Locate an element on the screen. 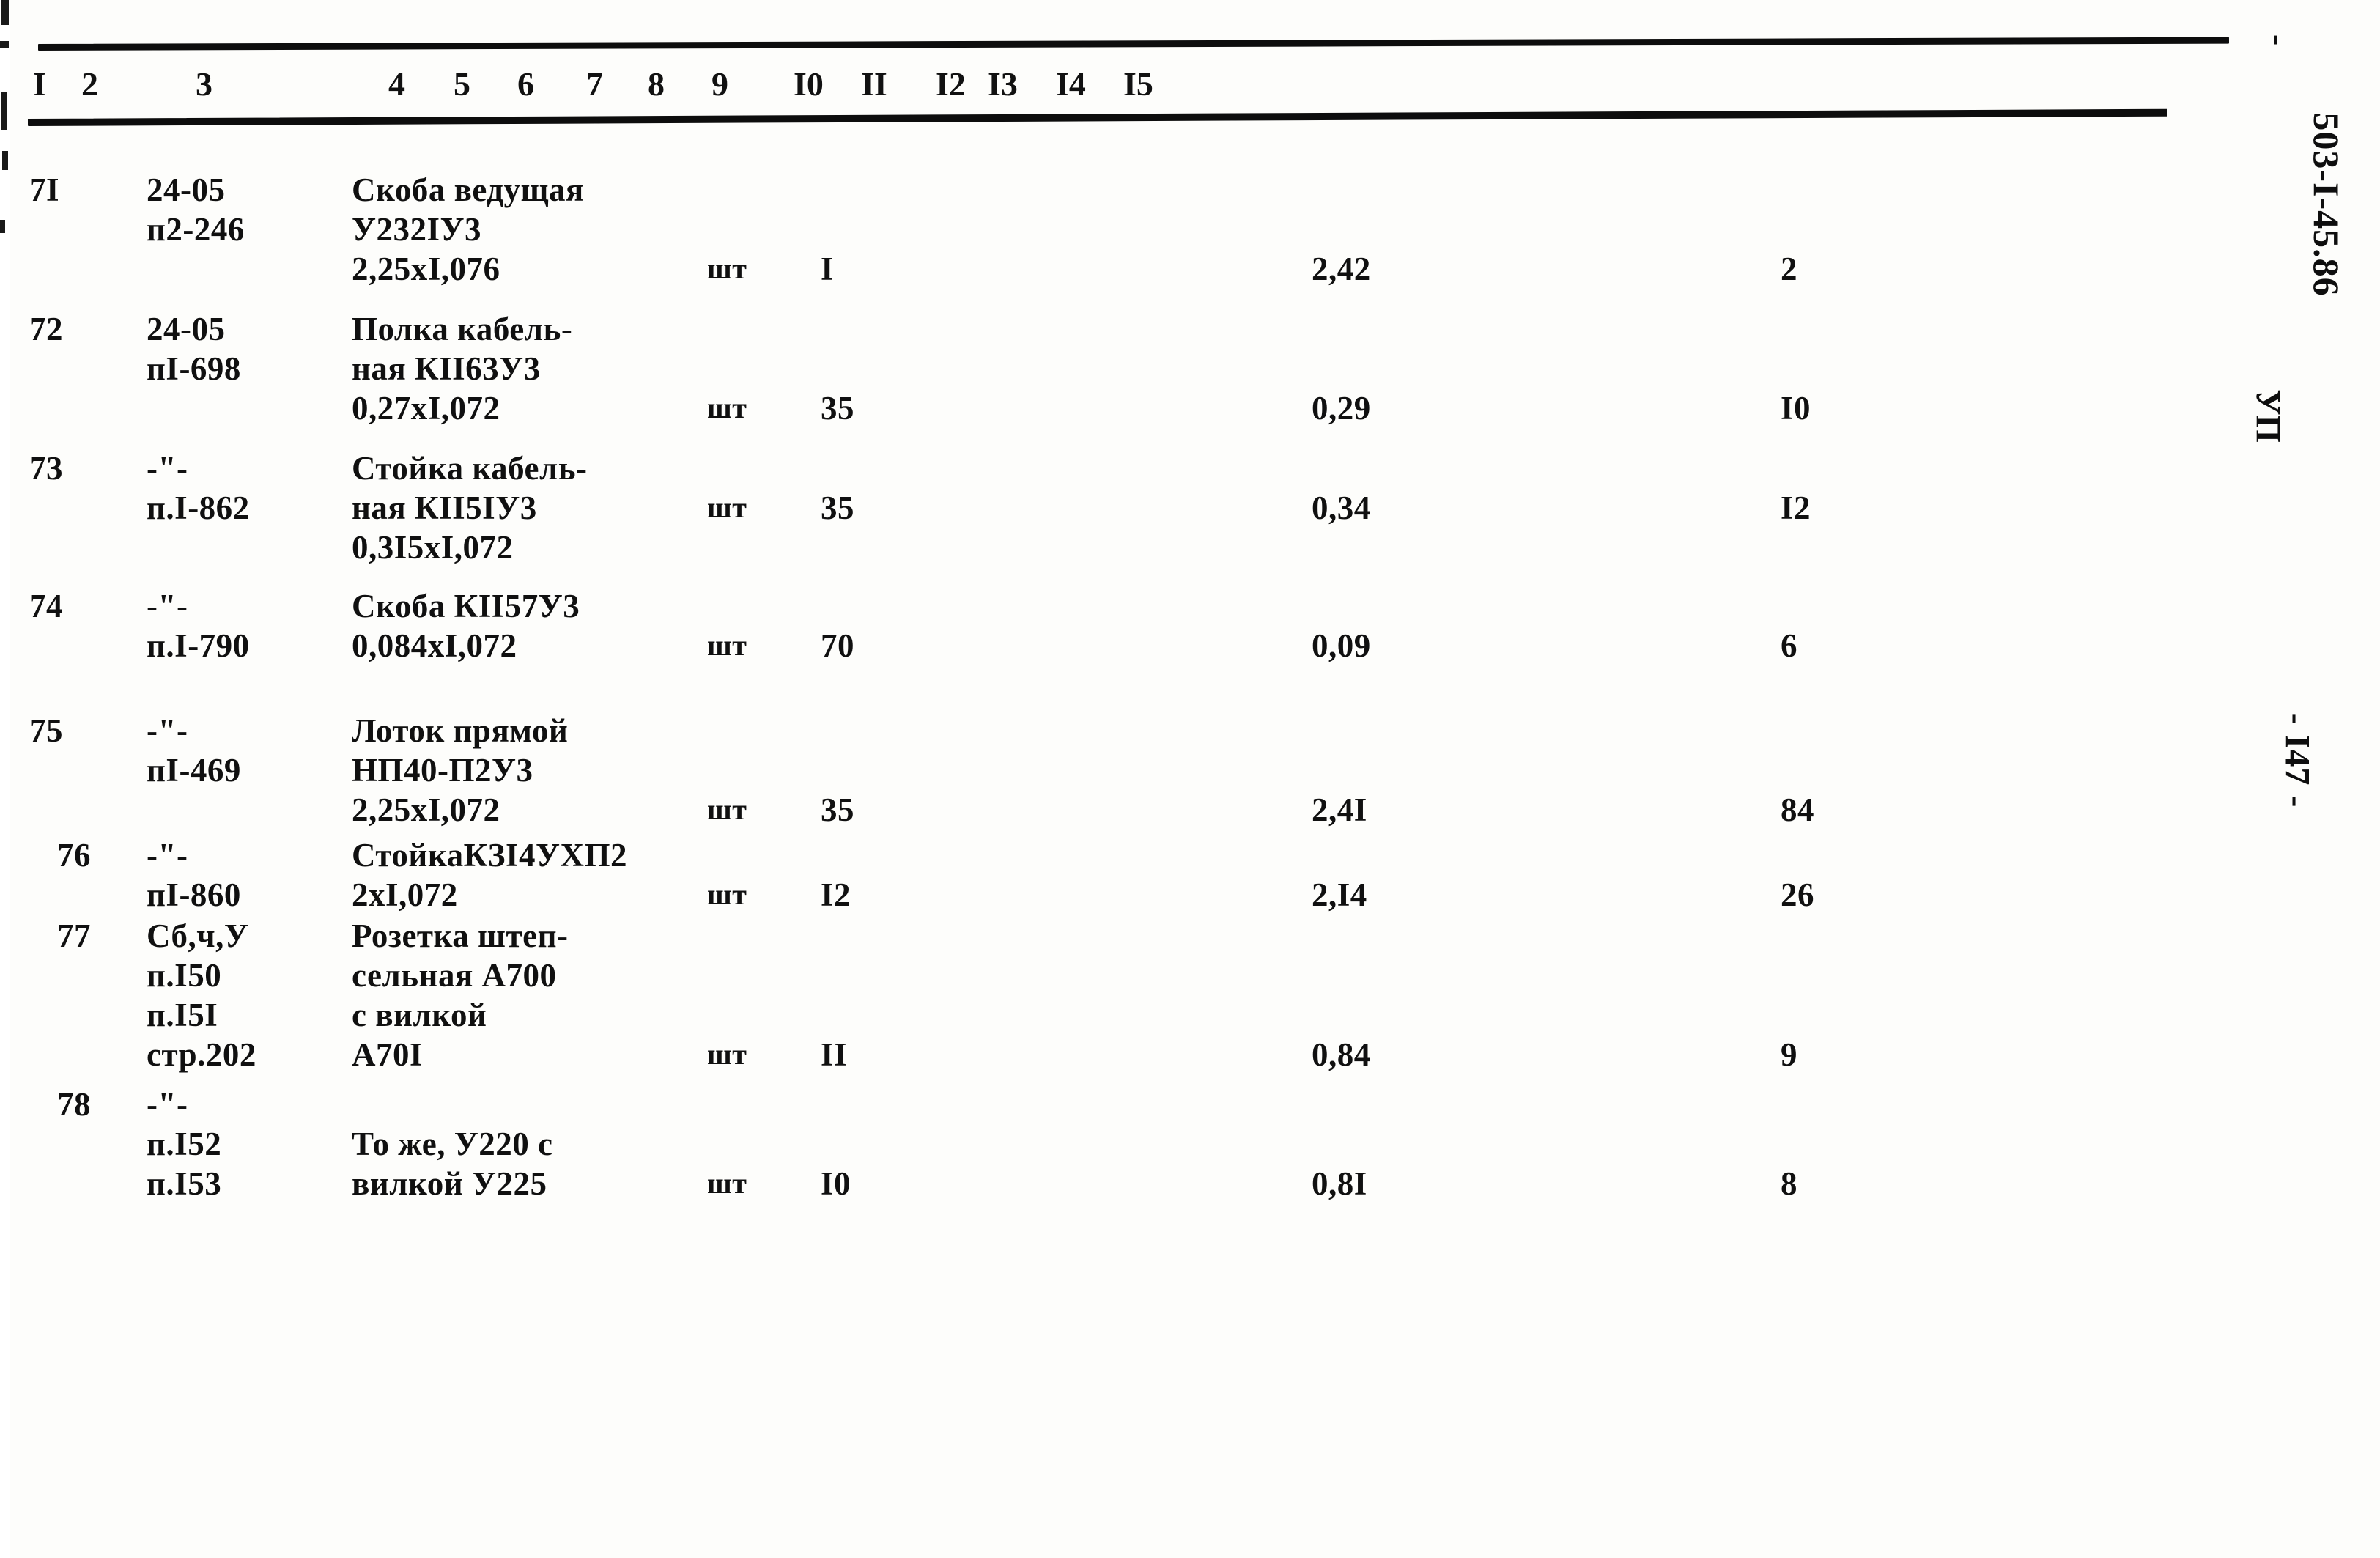  row-total: 26 is located at coordinates (1797, 894).